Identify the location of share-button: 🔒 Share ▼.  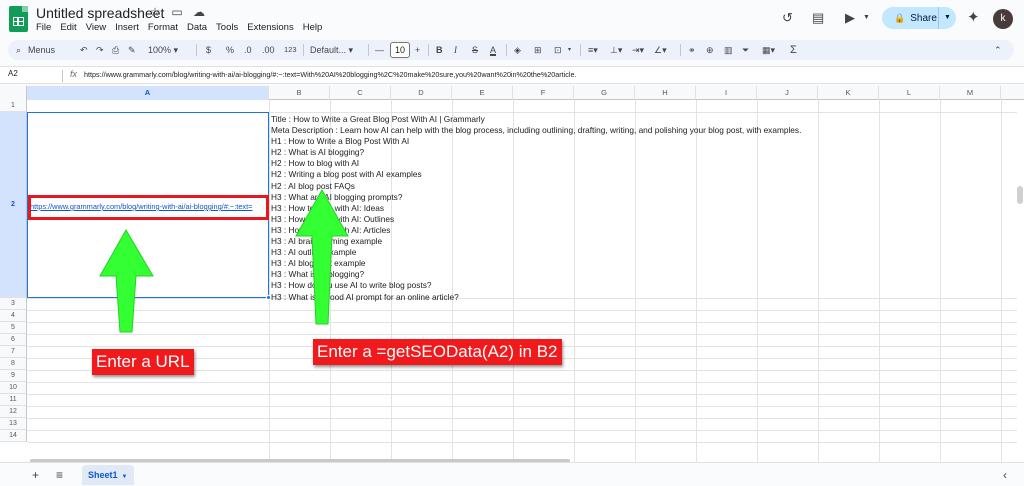
(919, 18).